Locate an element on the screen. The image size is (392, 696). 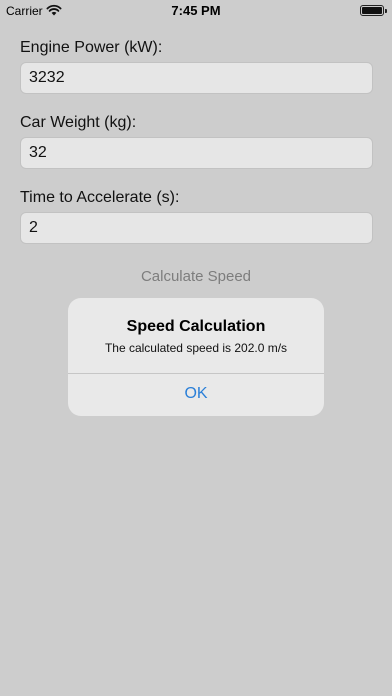
time-to-accelerate-field: 2 is located at coordinates (196, 228).